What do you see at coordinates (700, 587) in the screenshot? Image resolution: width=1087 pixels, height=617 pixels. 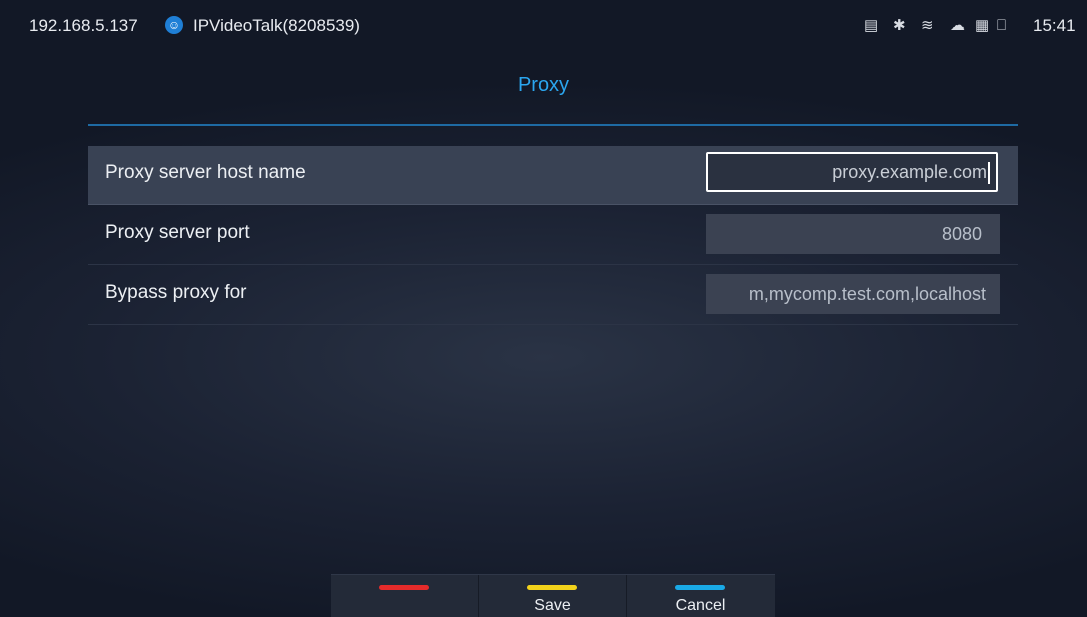 I see `blue-key-indicator` at bounding box center [700, 587].